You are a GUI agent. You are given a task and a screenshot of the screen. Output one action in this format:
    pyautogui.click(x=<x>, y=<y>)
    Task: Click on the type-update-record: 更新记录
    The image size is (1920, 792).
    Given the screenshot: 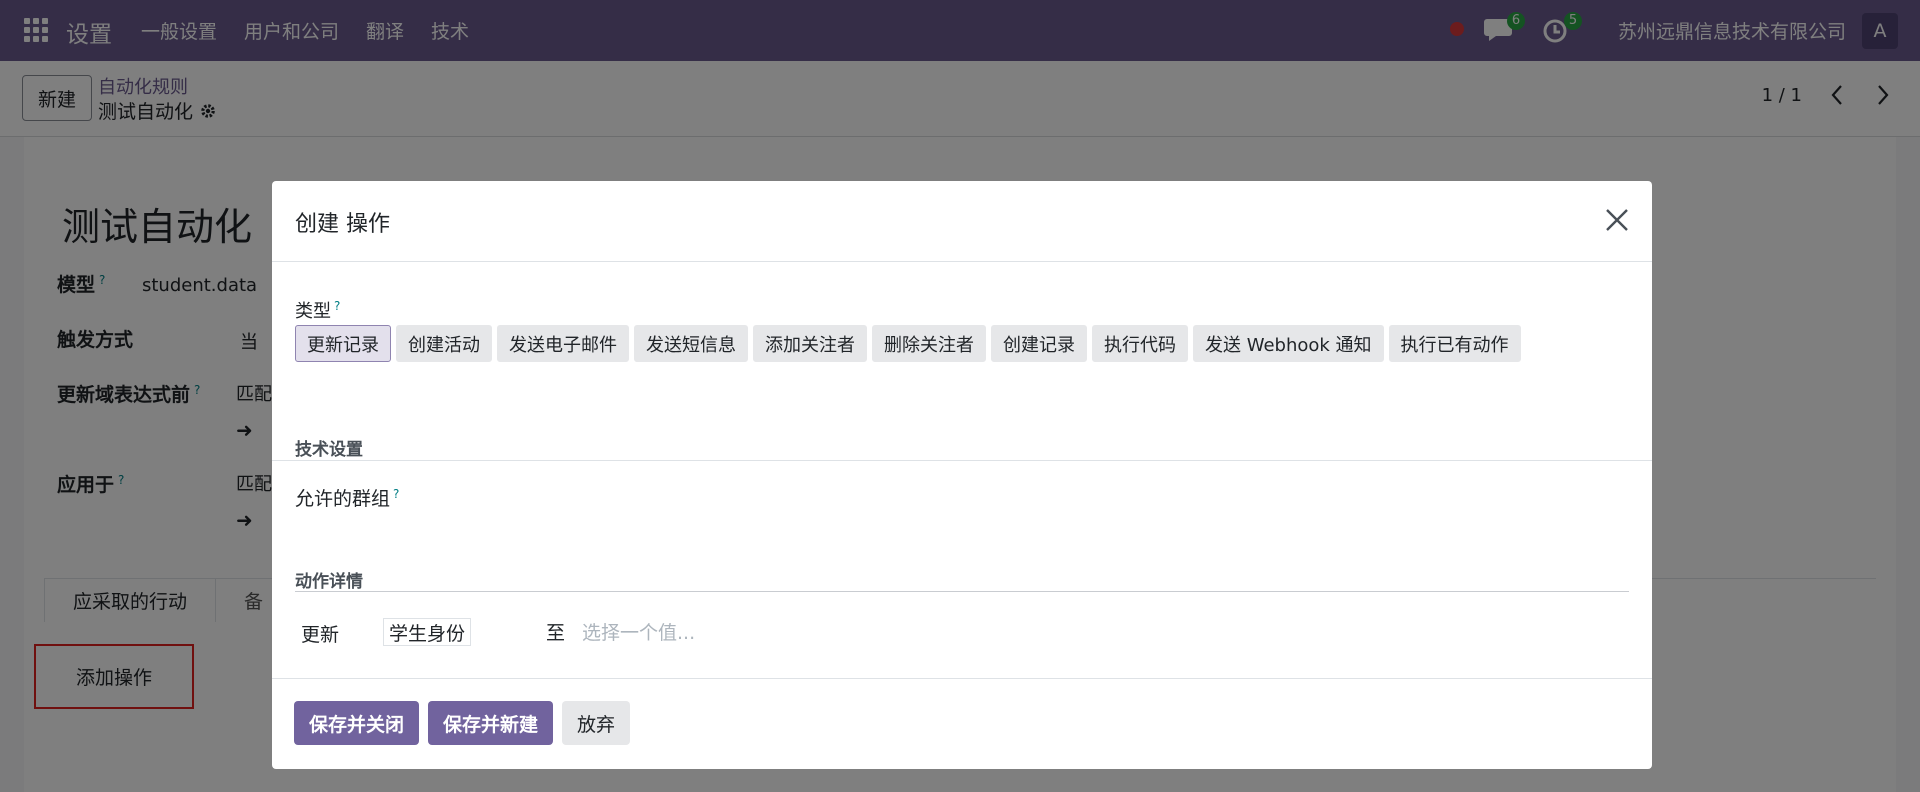 What is the action you would take?
    pyautogui.click(x=343, y=343)
    